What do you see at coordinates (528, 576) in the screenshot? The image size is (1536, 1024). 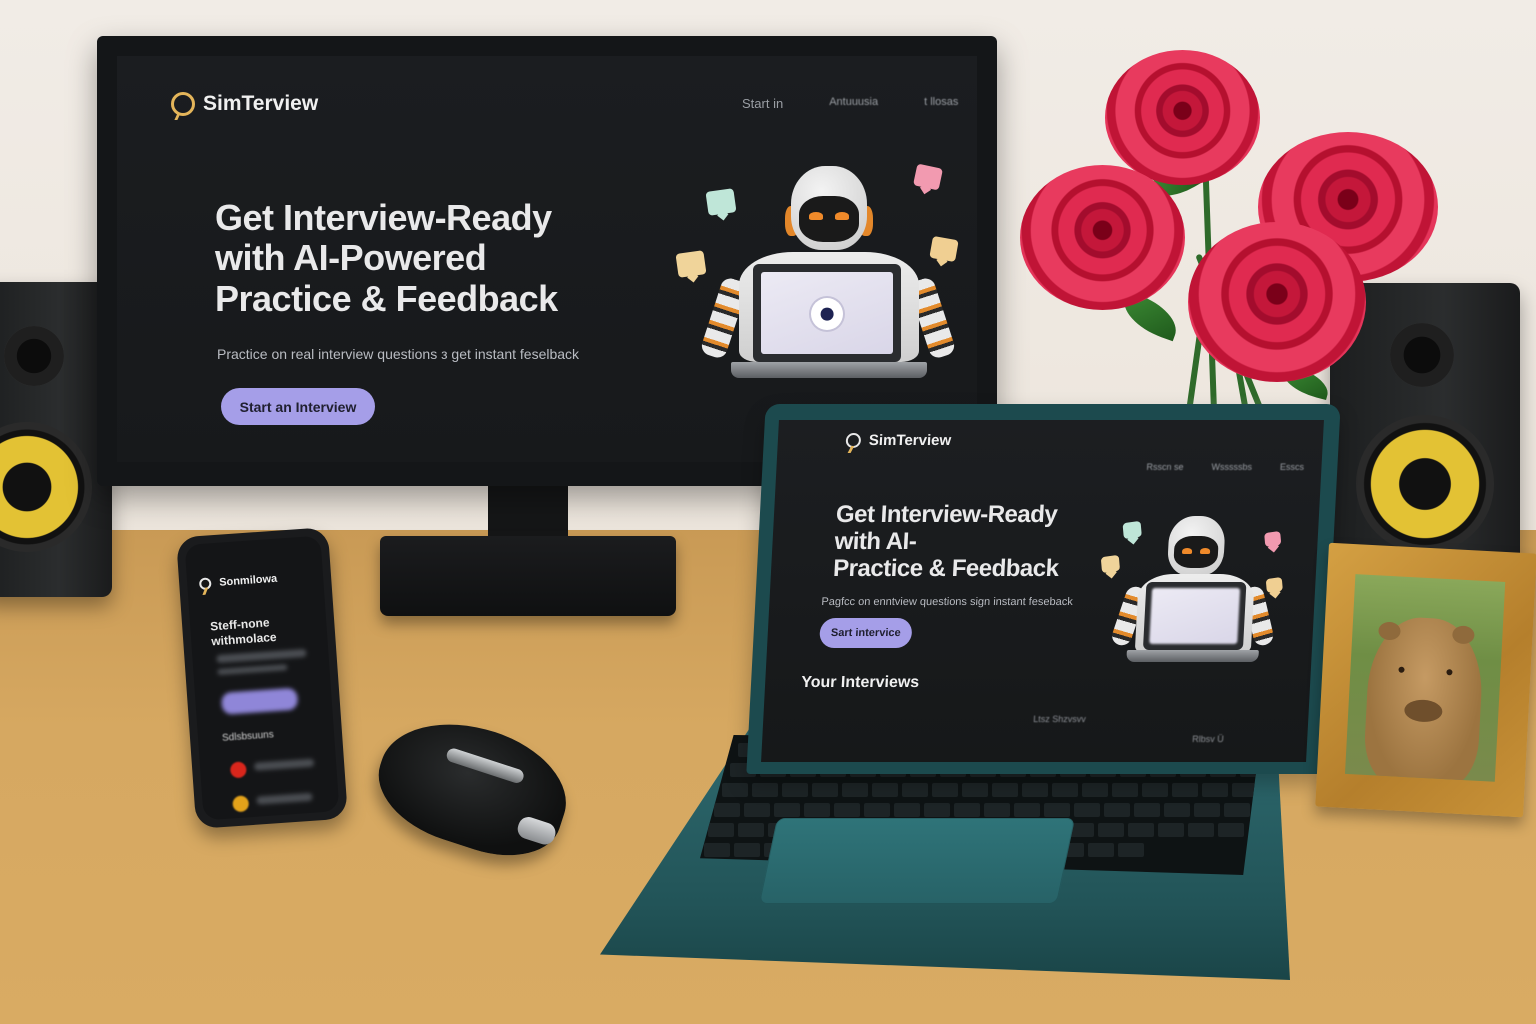 I see `monitor-stand-base` at bounding box center [528, 576].